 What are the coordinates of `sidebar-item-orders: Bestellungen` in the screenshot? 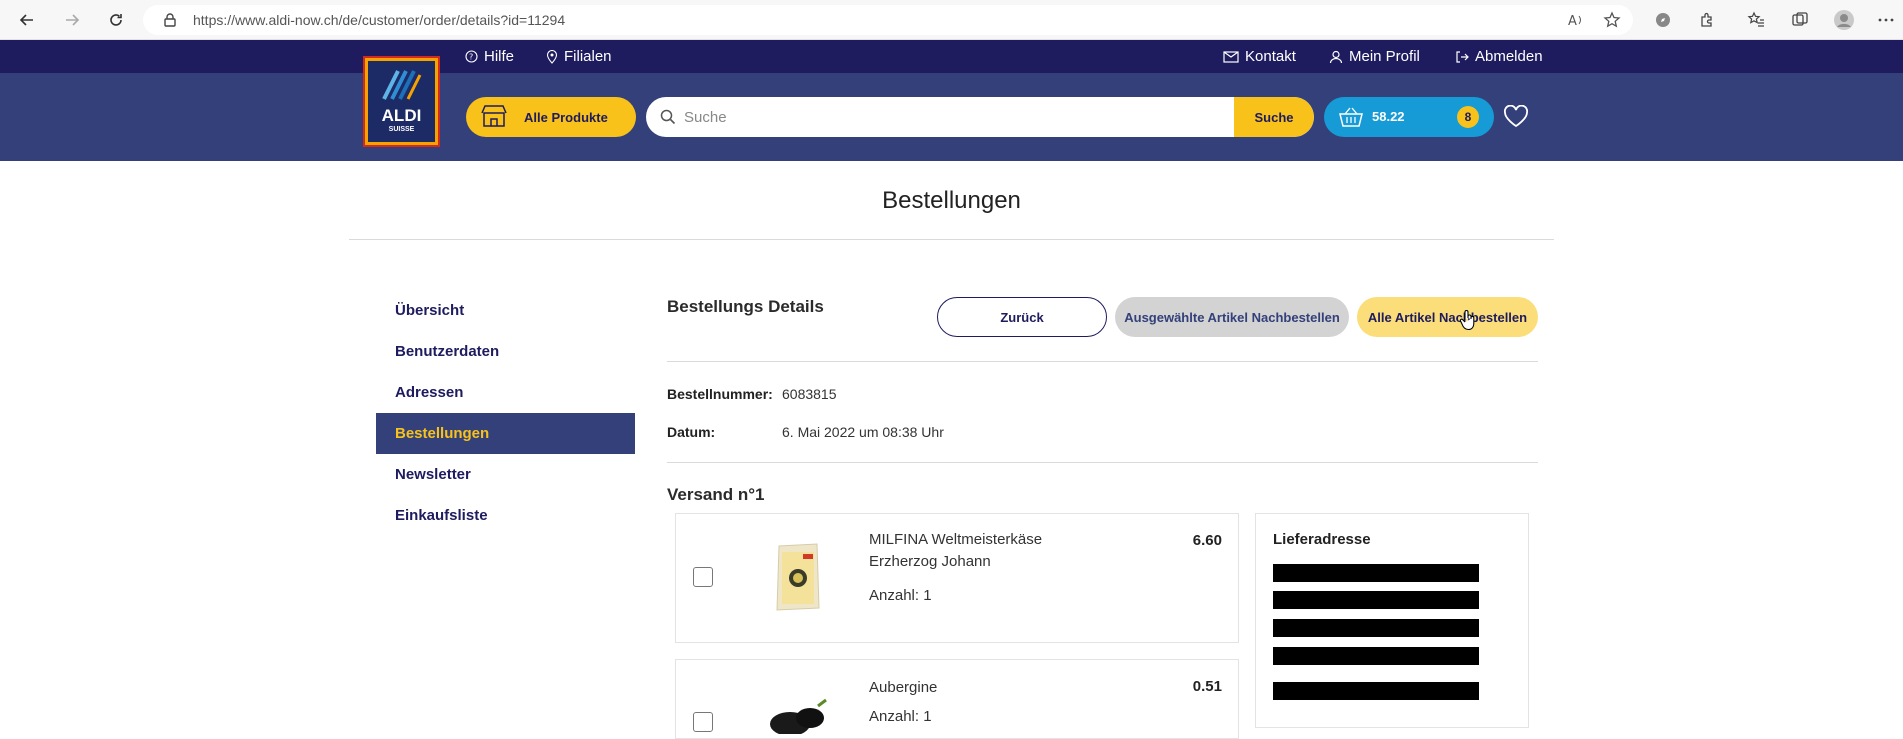 It's located at (505, 433).